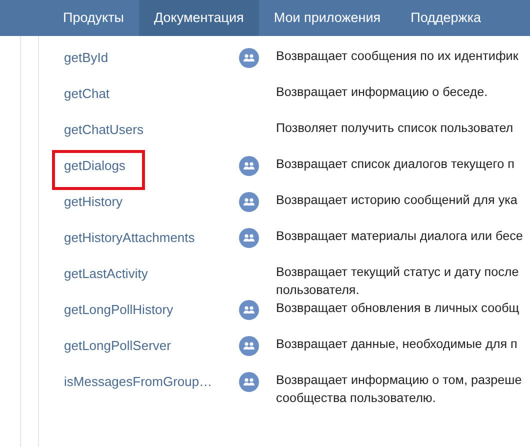 The width and height of the screenshot is (530, 447). I want to click on method-description: Позволяет получить список пользовател, so click(395, 128).